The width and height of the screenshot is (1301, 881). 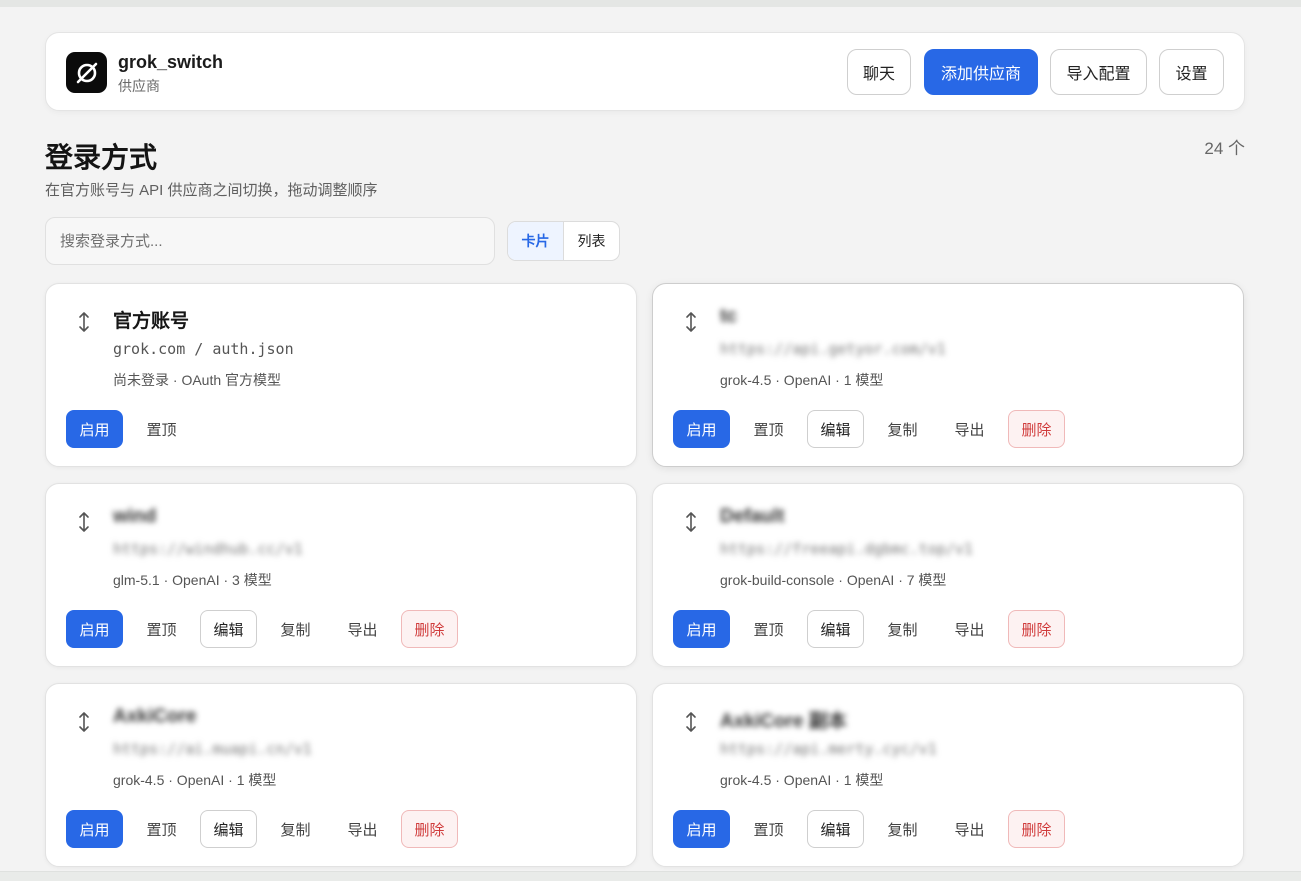 What do you see at coordinates (86, 72) in the screenshot?
I see `app-logo-icon` at bounding box center [86, 72].